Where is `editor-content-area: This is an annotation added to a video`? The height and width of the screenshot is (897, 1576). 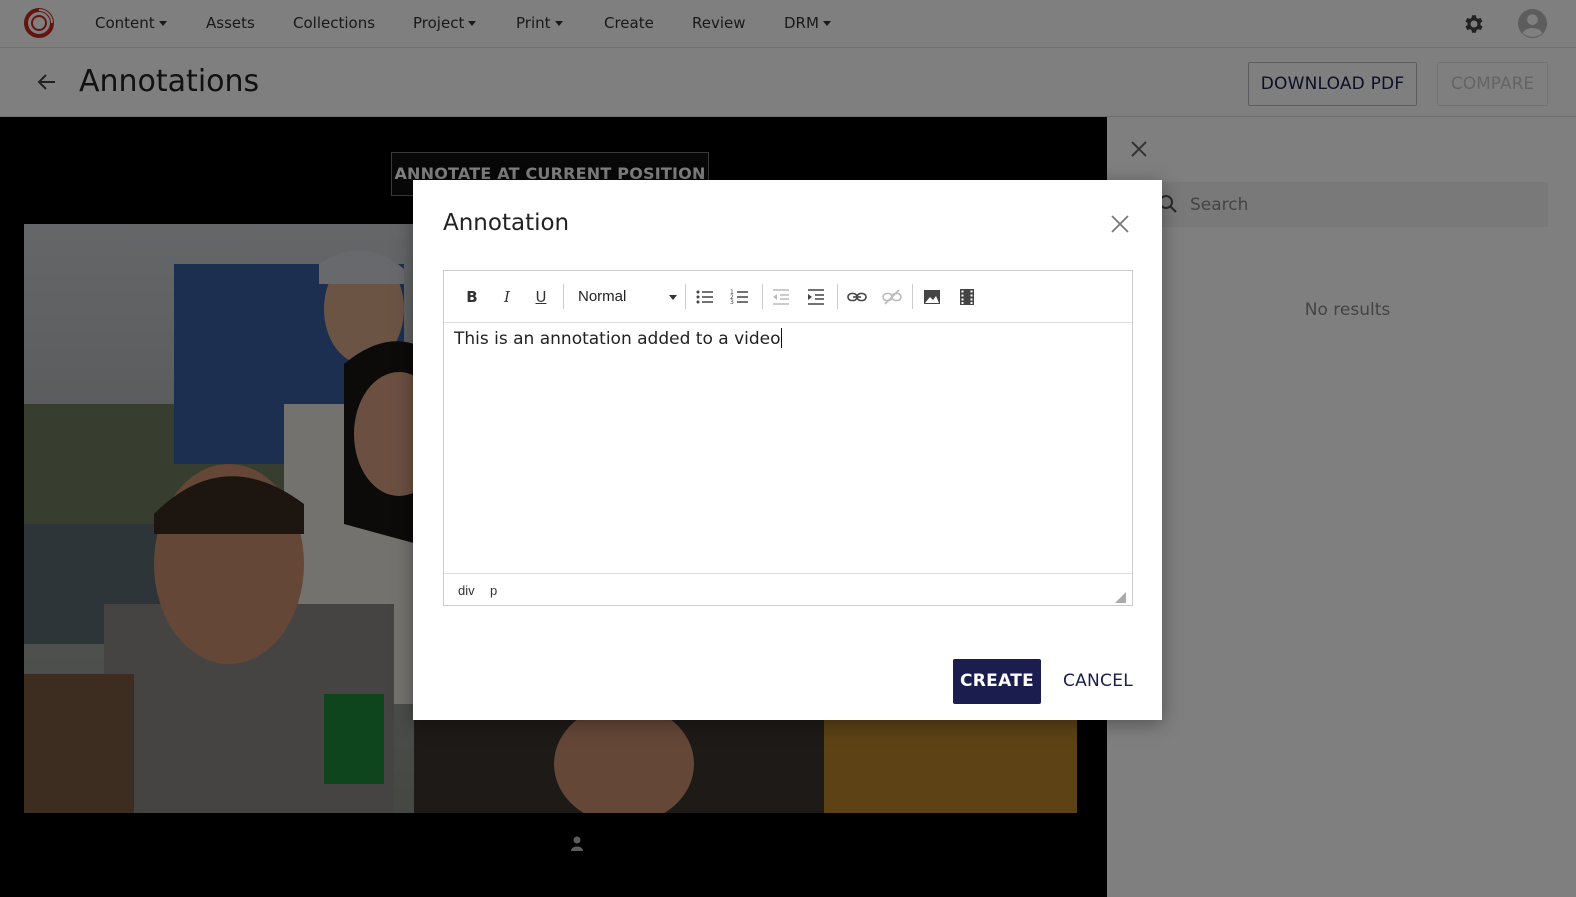 editor-content-area: This is an annotation added to a video is located at coordinates (788, 448).